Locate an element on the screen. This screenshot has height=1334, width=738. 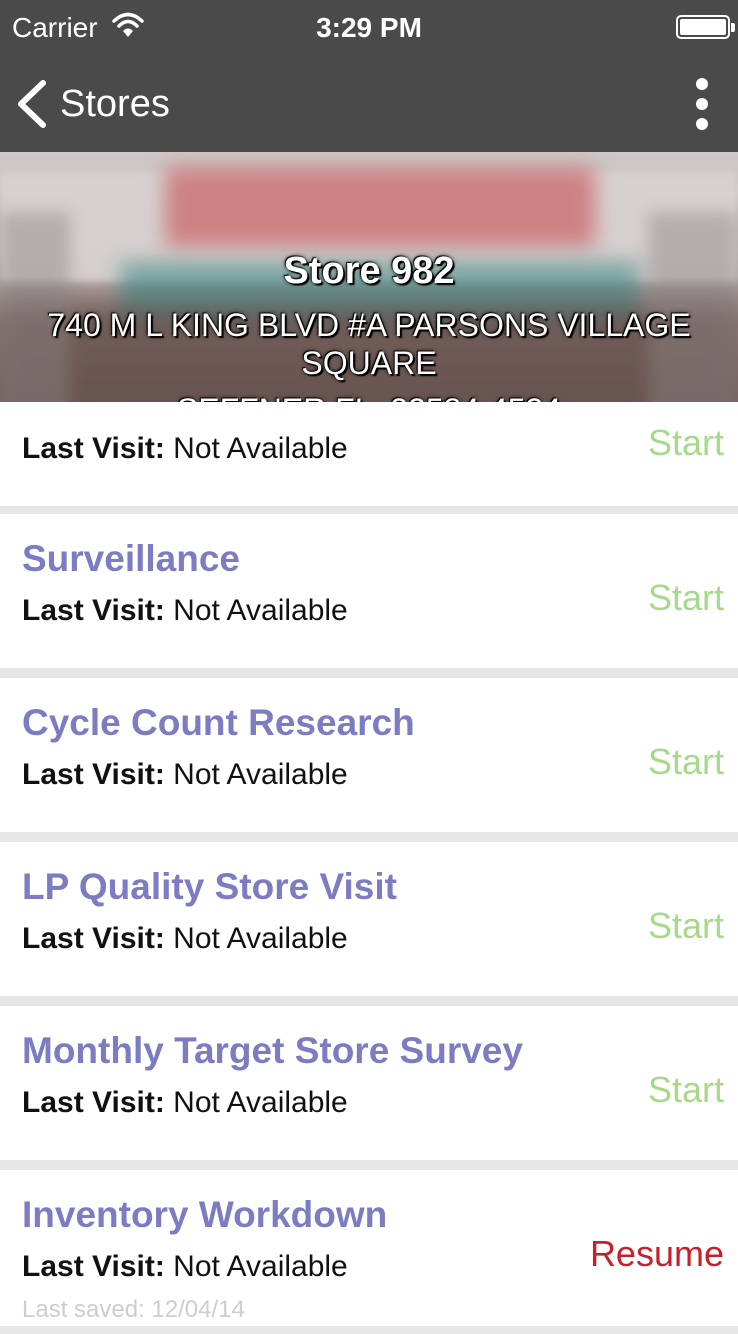
visit-title: Surveillance is located at coordinates (131, 558).